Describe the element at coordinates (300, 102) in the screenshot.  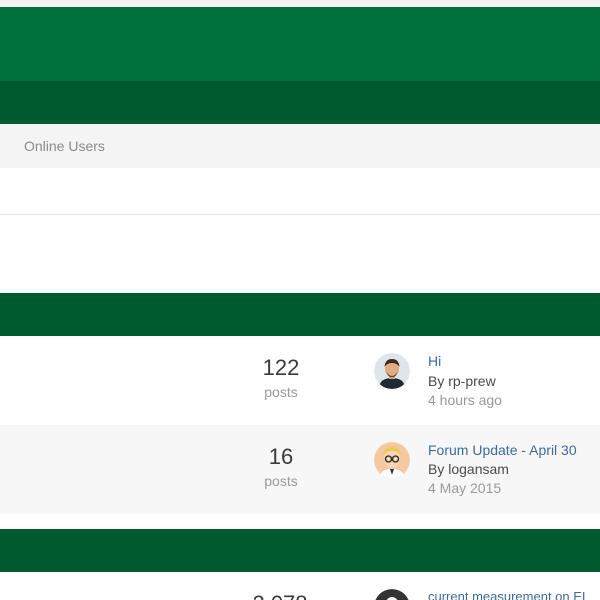
I see `main-navigation-bar` at that location.